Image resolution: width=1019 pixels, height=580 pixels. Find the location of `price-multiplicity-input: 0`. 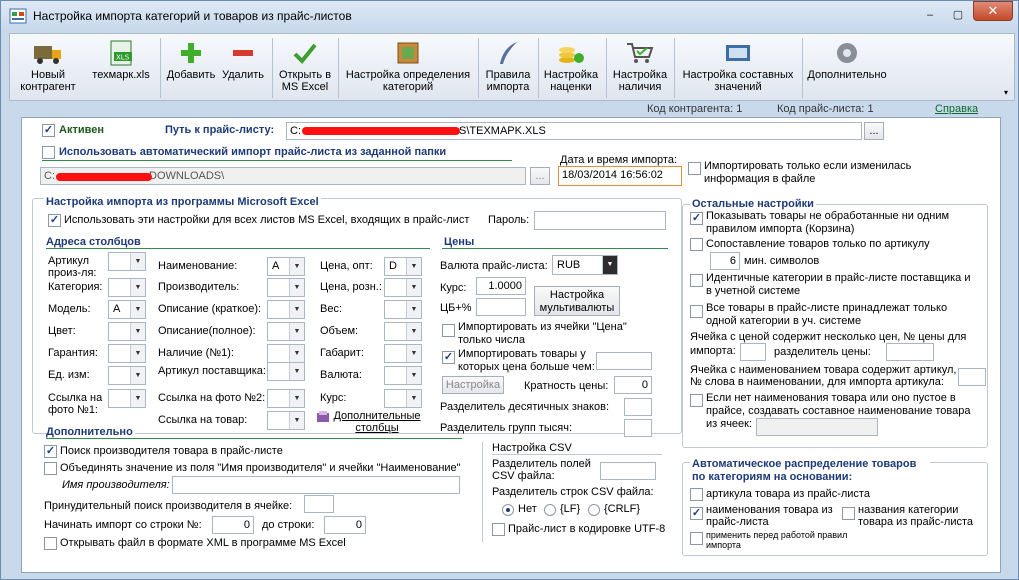

price-multiplicity-input: 0 is located at coordinates (633, 385).